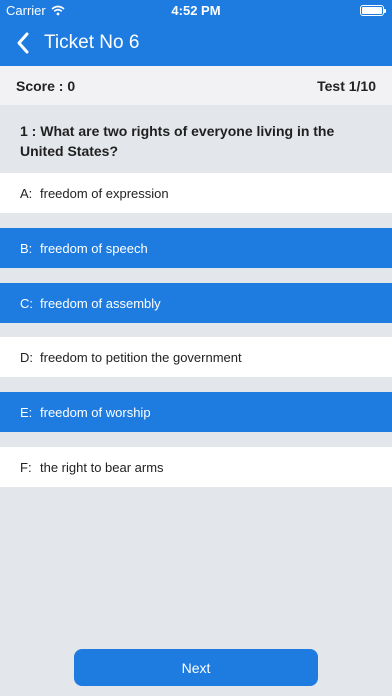  What do you see at coordinates (94, 248) in the screenshot?
I see `option-text: freedom of speech` at bounding box center [94, 248].